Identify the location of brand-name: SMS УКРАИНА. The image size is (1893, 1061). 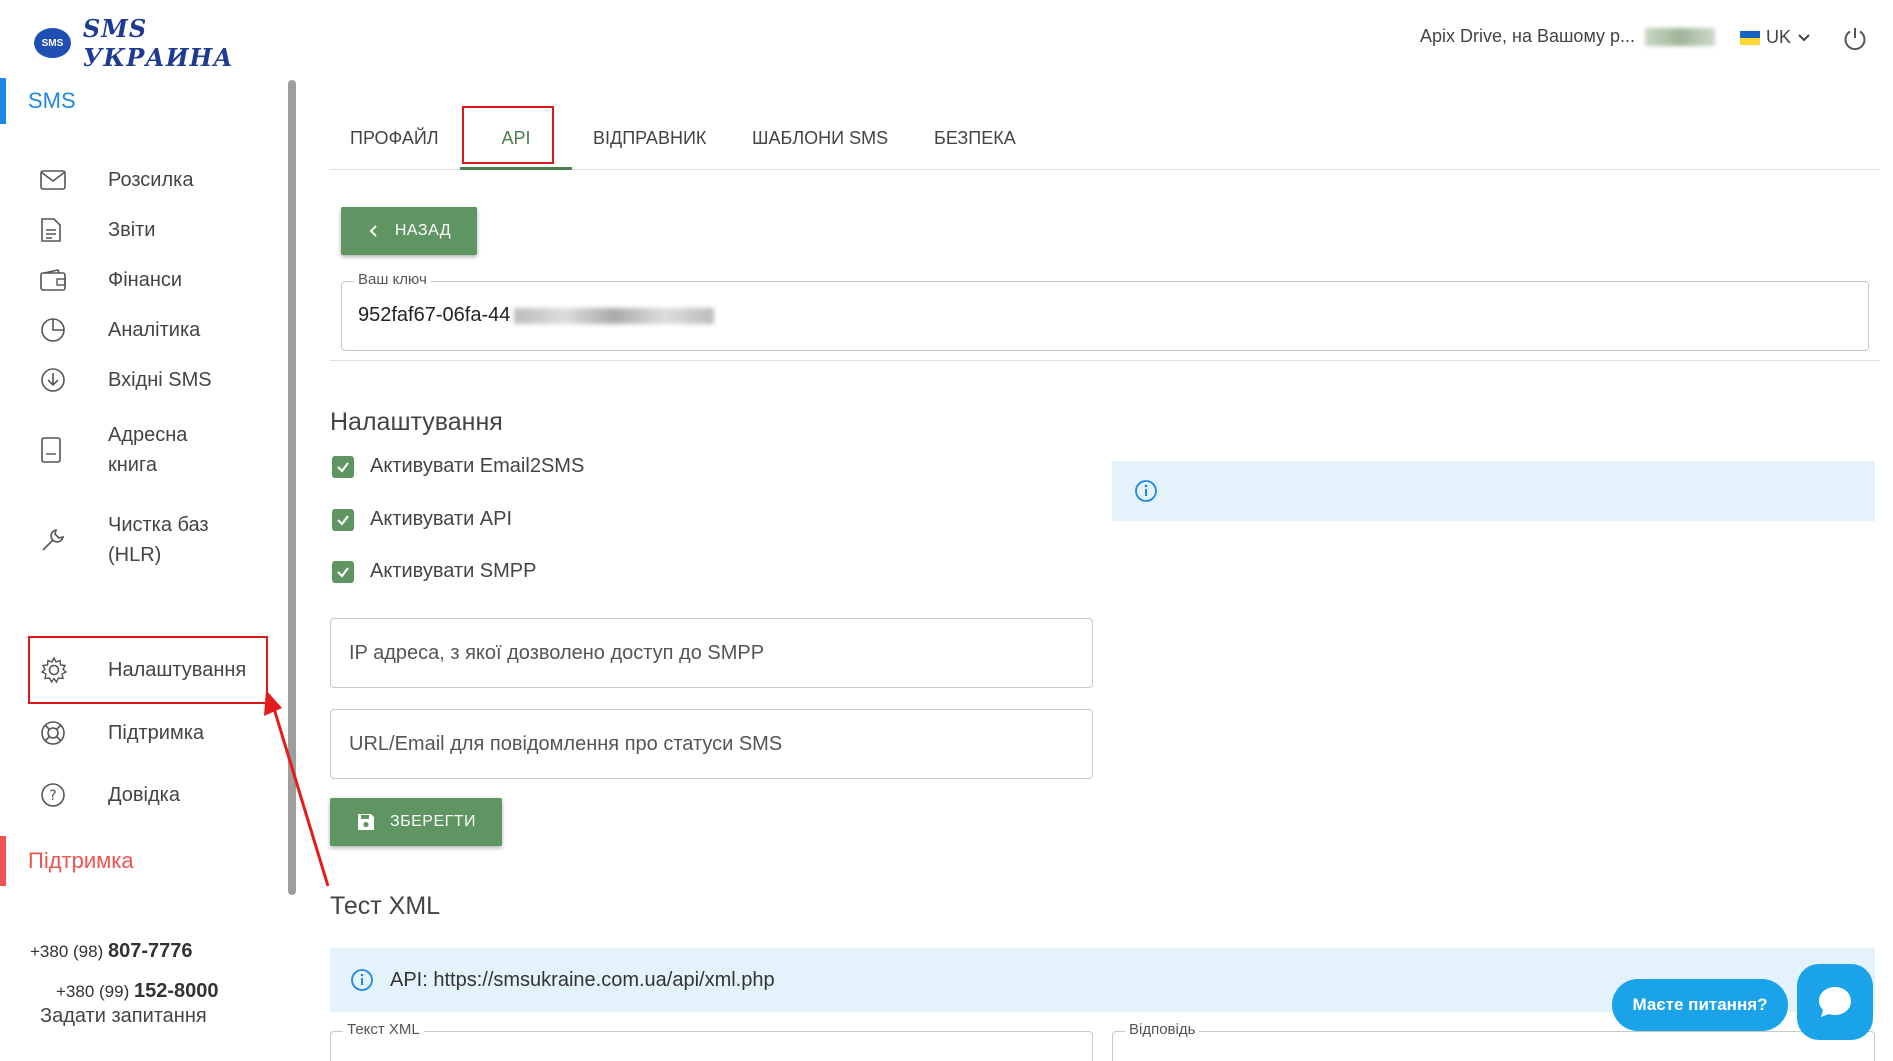
(158, 43).